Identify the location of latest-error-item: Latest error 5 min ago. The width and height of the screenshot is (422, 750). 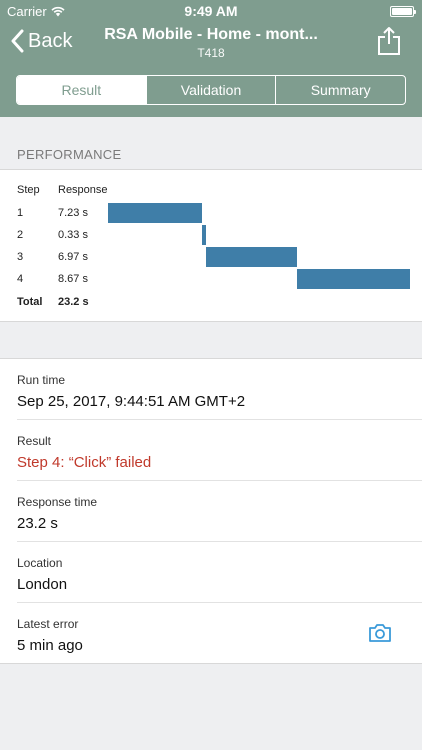
(219, 633).